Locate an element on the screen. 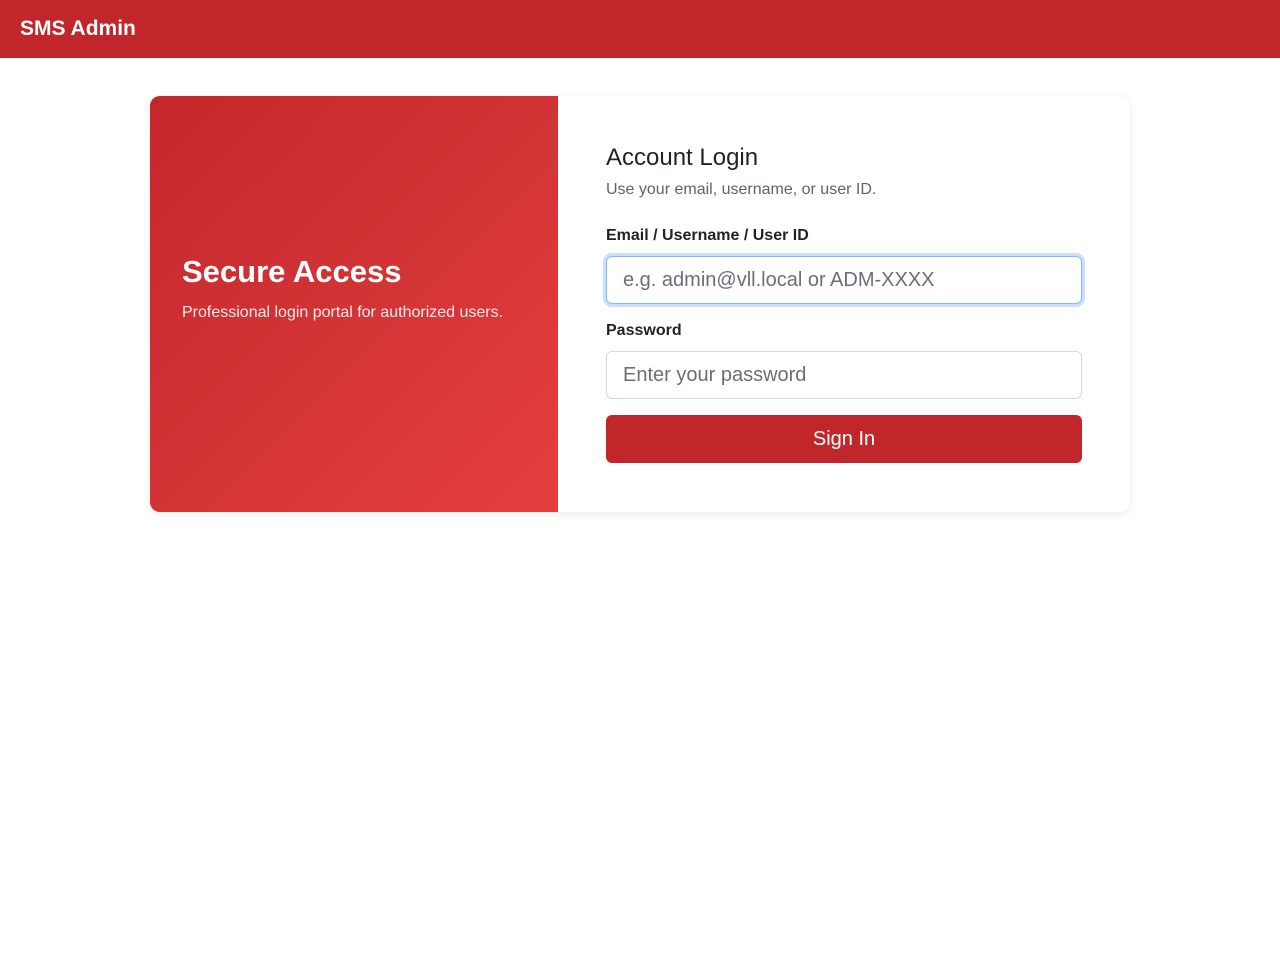 The image size is (1280, 960). password-input is located at coordinates (844, 375).